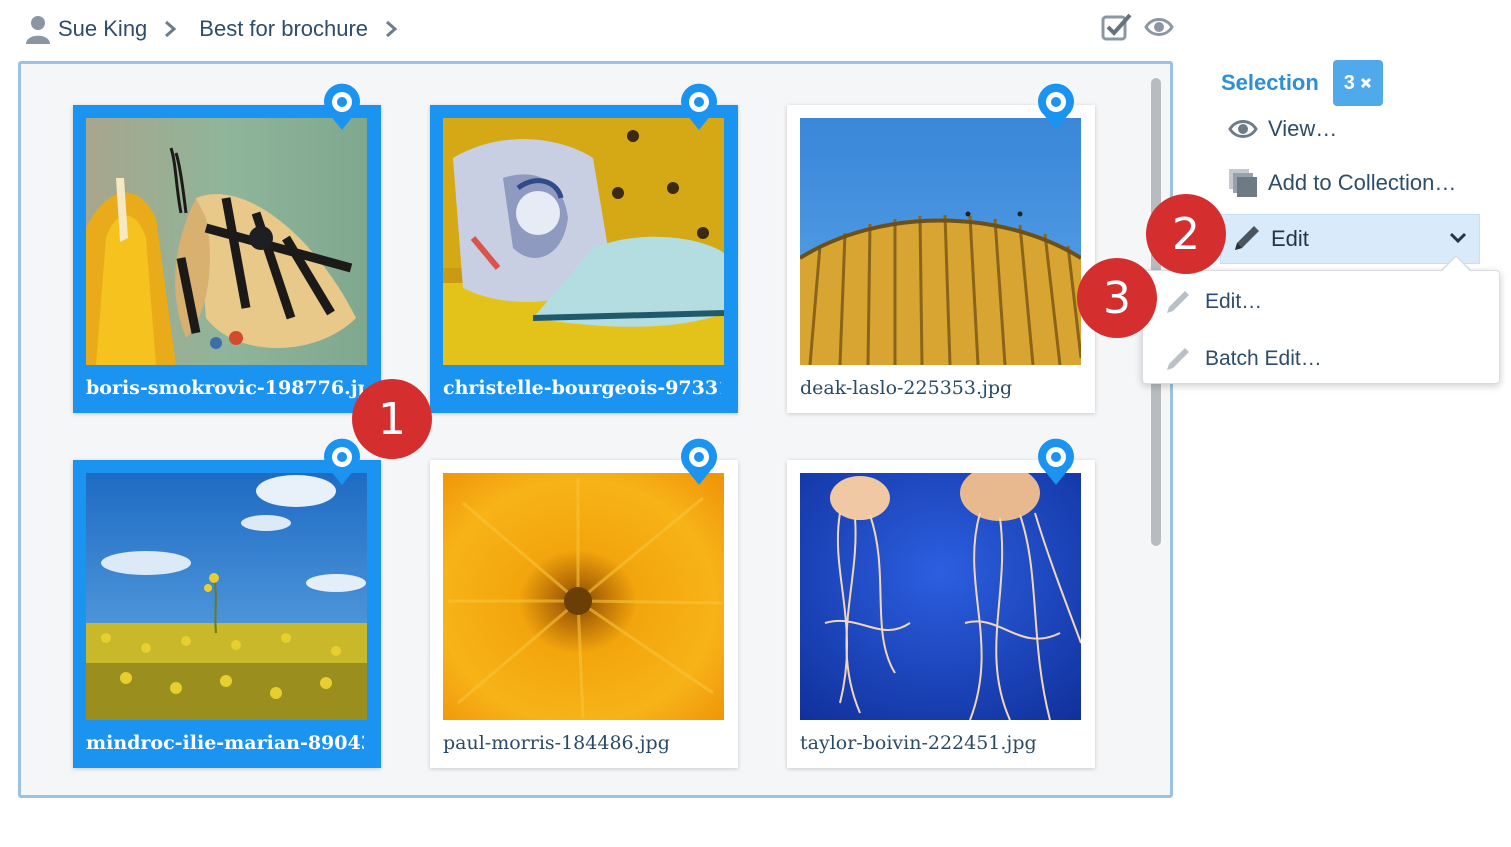  I want to click on user-icon, so click(38, 30).